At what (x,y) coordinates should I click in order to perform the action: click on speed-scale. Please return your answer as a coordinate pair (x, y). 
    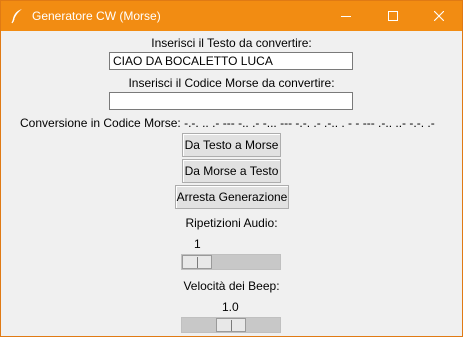
    Looking at the image, I should click on (231, 325).